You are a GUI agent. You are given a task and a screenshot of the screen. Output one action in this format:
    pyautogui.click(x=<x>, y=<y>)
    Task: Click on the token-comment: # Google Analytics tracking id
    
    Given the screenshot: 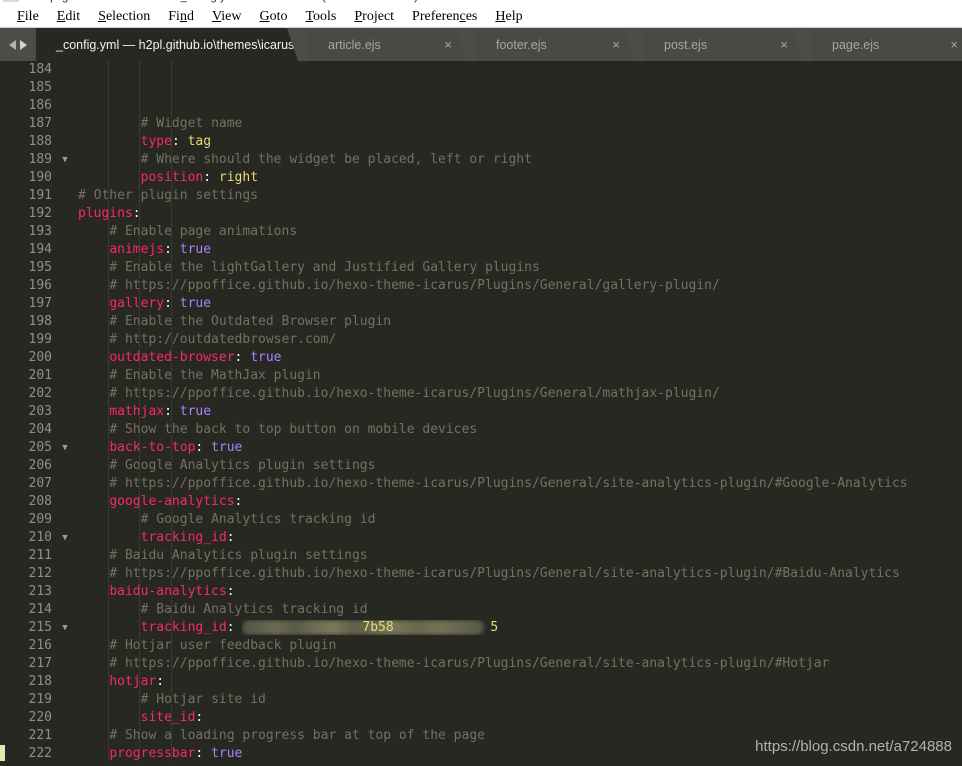 What is the action you would take?
    pyautogui.click(x=258, y=519)
    